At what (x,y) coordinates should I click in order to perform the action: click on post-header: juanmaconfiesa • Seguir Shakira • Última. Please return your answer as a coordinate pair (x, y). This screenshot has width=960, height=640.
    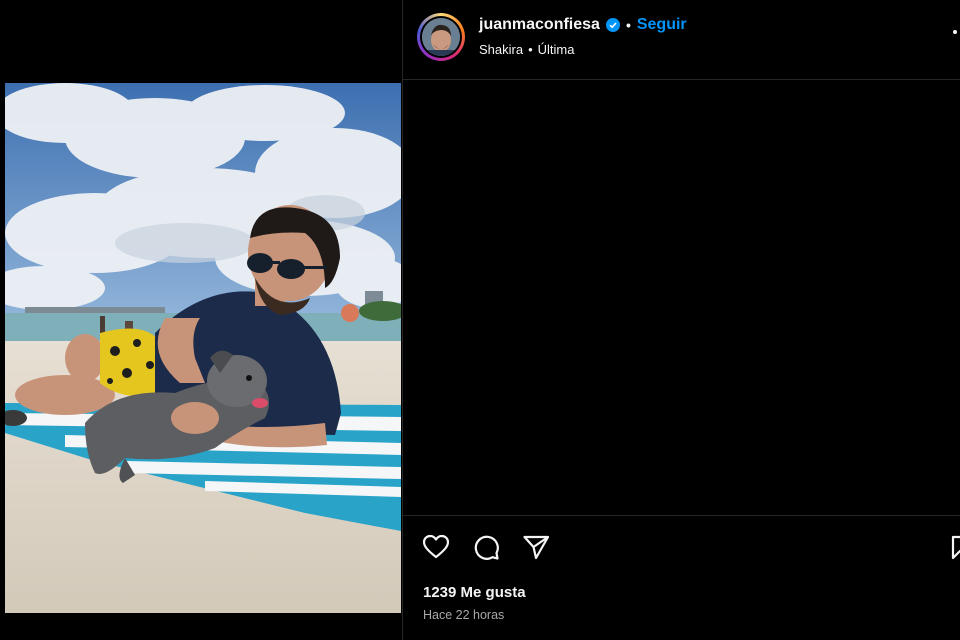
    Looking at the image, I should click on (681, 40).